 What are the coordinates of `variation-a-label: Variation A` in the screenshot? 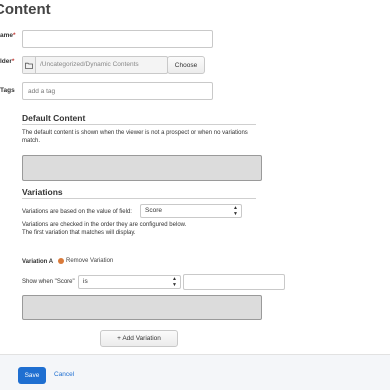 It's located at (38, 262).